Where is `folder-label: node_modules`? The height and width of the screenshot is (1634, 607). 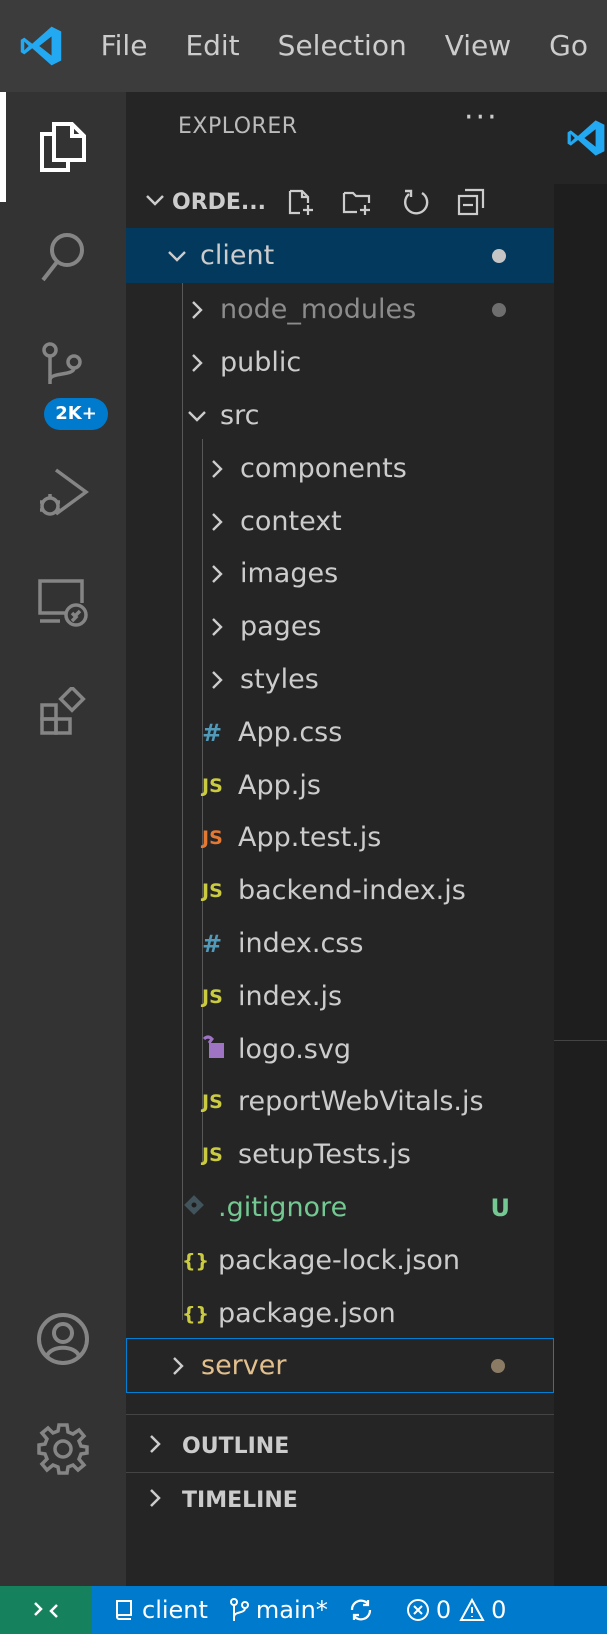
folder-label: node_modules is located at coordinates (318, 309).